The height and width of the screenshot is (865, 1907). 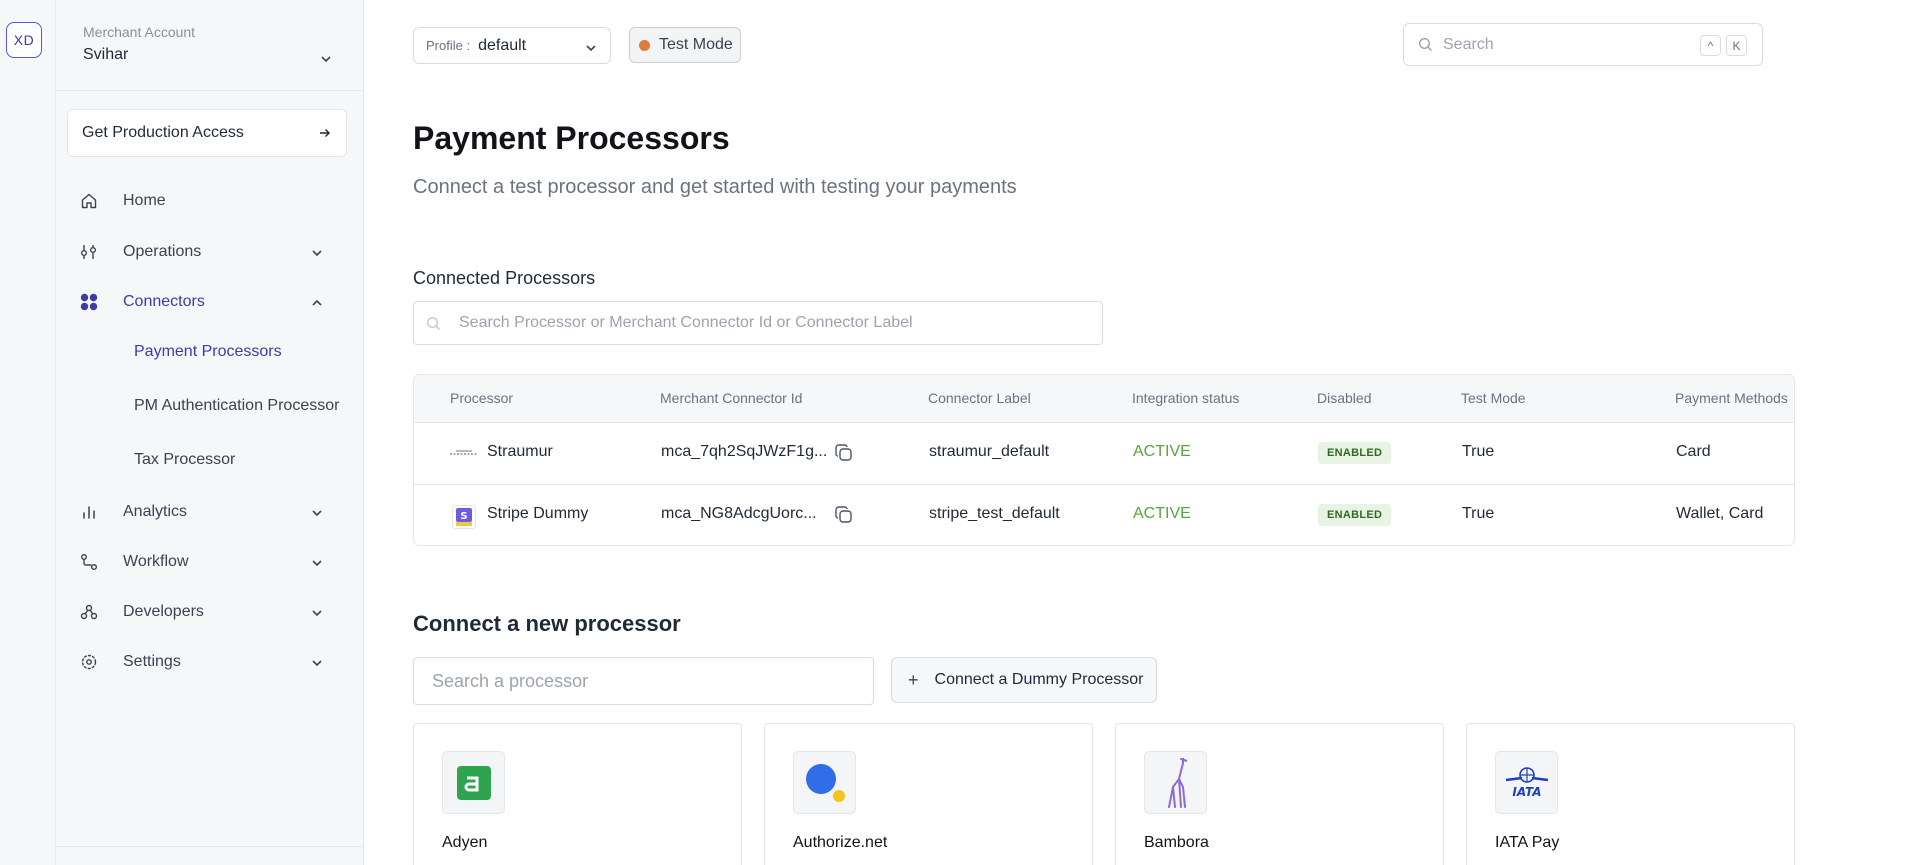 What do you see at coordinates (184, 460) in the screenshot?
I see `sidebar-subitem-tax-processor: Tax Processor` at bounding box center [184, 460].